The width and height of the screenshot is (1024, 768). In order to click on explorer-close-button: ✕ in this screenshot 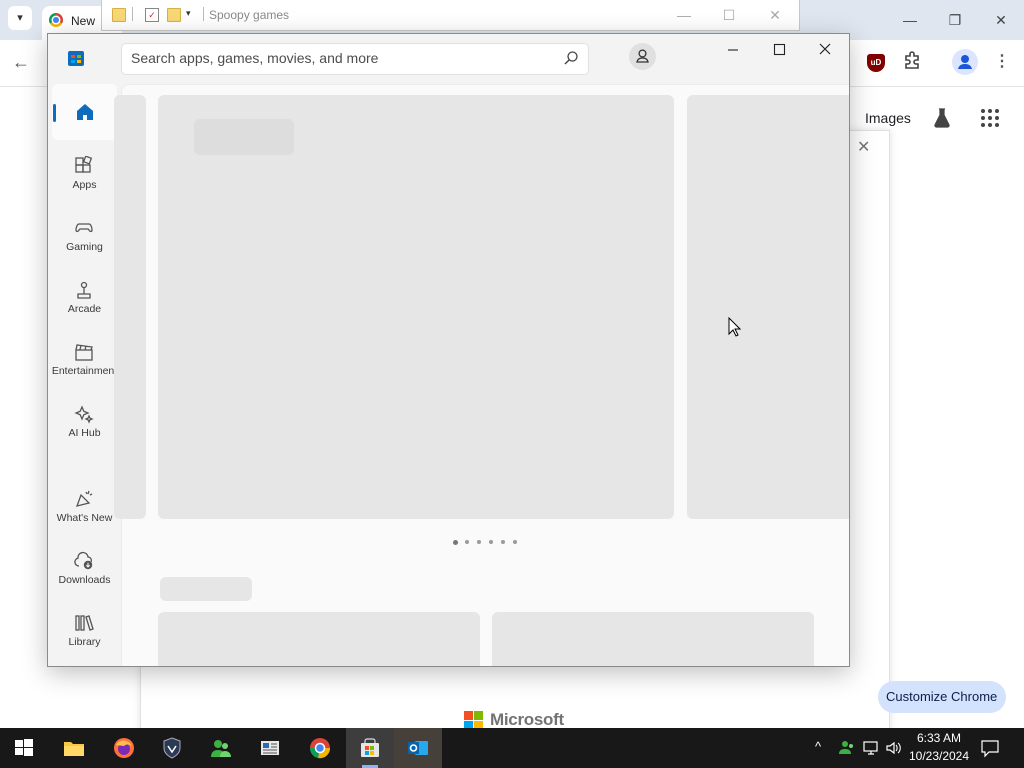, I will do `click(775, 15)`.